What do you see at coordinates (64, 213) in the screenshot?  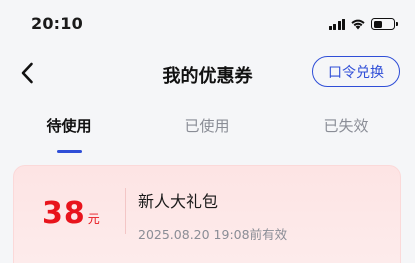 I see `coupon-amount-value: 38` at bounding box center [64, 213].